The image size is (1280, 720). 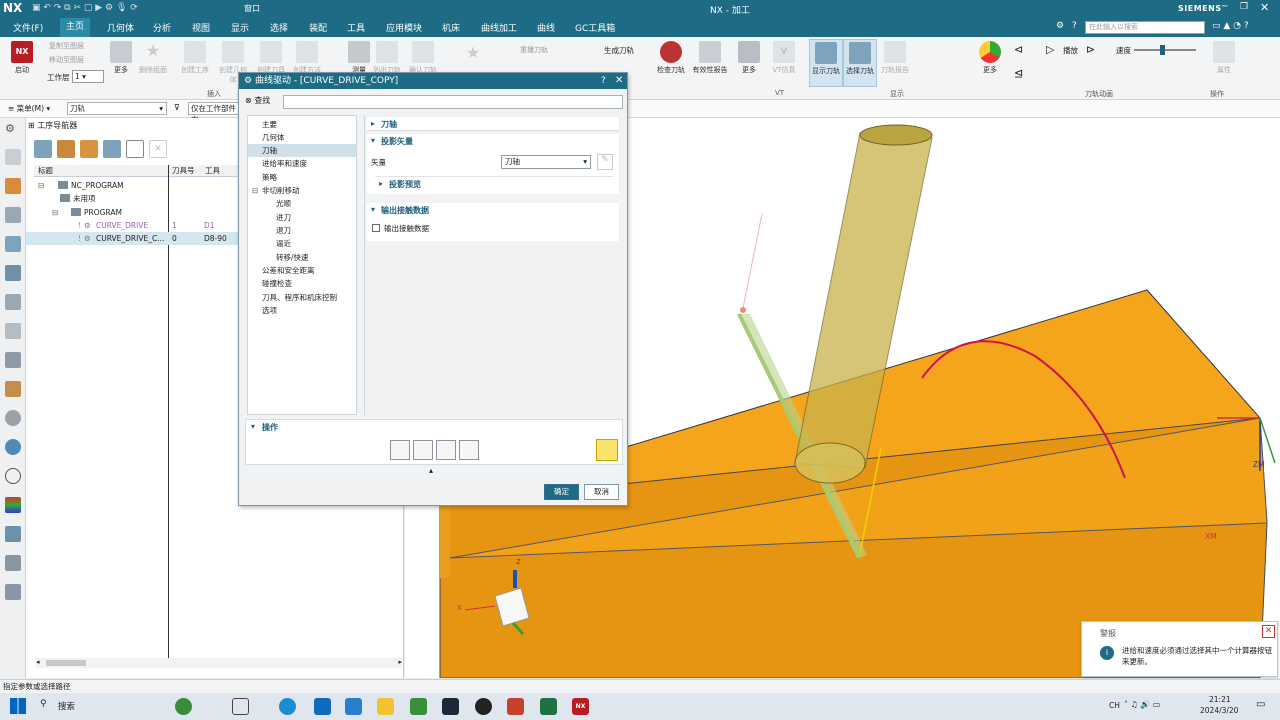 I want to click on menu-assembly: 装配, so click(x=318, y=27).